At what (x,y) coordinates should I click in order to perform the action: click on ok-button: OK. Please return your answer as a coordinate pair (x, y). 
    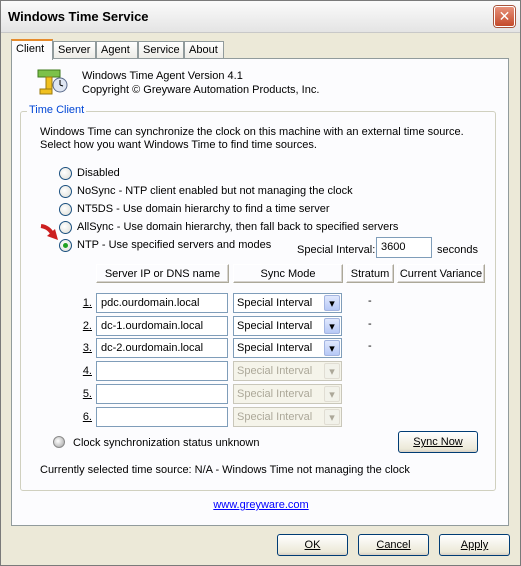
    Looking at the image, I should click on (312, 545).